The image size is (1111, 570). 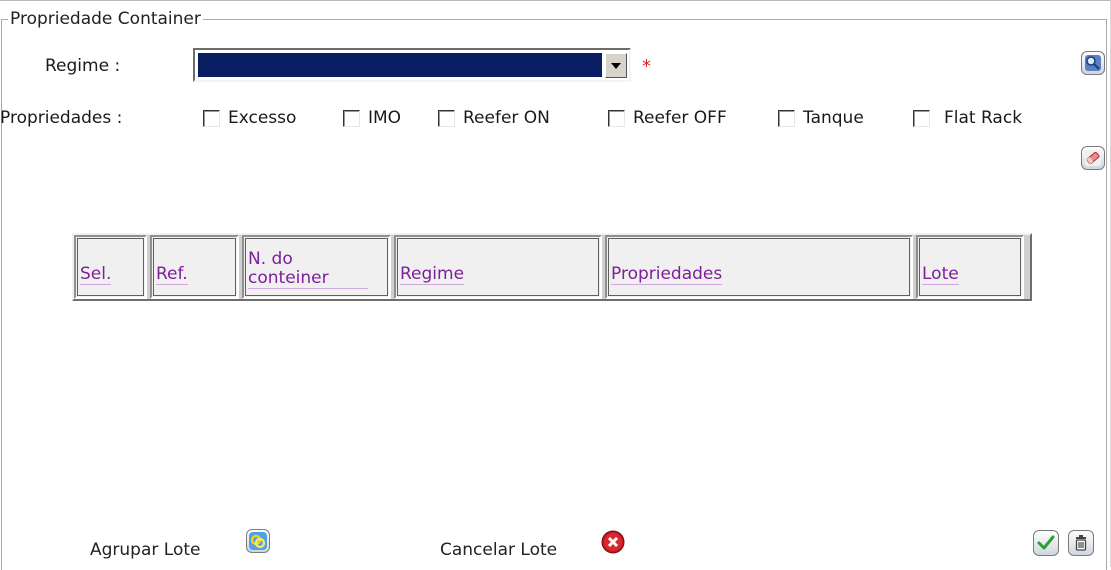 I want to click on propriedades-label: Propriedades :, so click(x=61, y=118).